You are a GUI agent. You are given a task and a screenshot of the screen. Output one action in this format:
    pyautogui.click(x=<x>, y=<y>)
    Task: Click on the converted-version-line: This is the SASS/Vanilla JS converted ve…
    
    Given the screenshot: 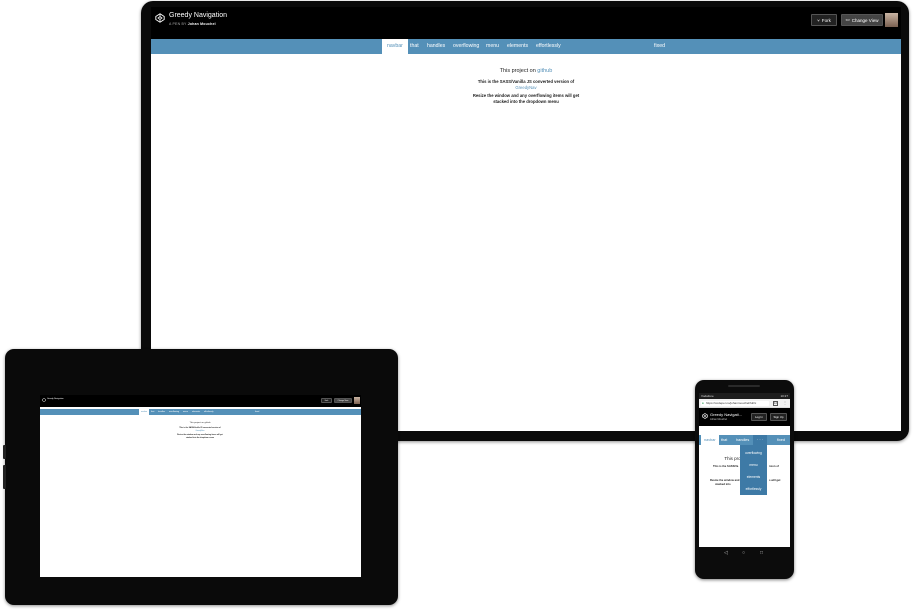 What is the action you would take?
    pyautogui.click(x=526, y=85)
    